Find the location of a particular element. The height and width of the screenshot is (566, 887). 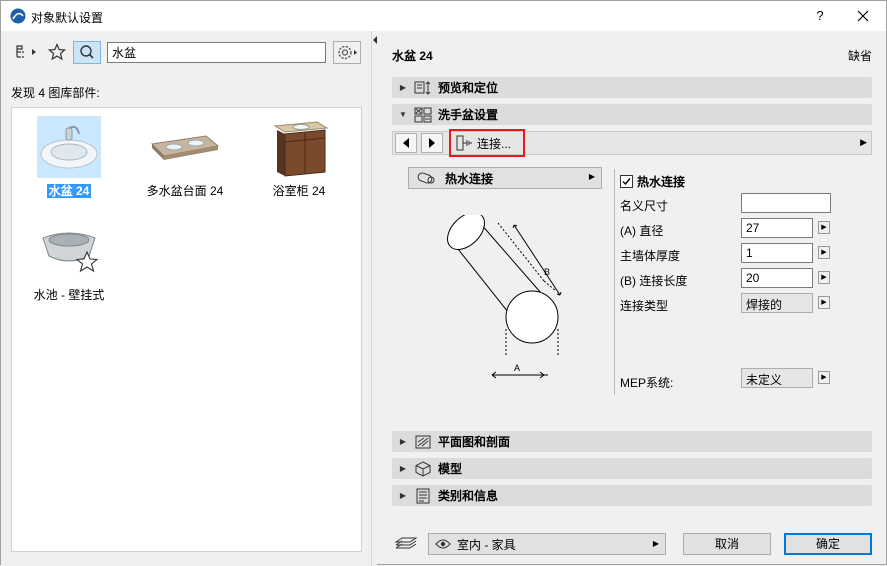

library-item-label: 水池 - 壁挂式 is located at coordinates (69, 295).